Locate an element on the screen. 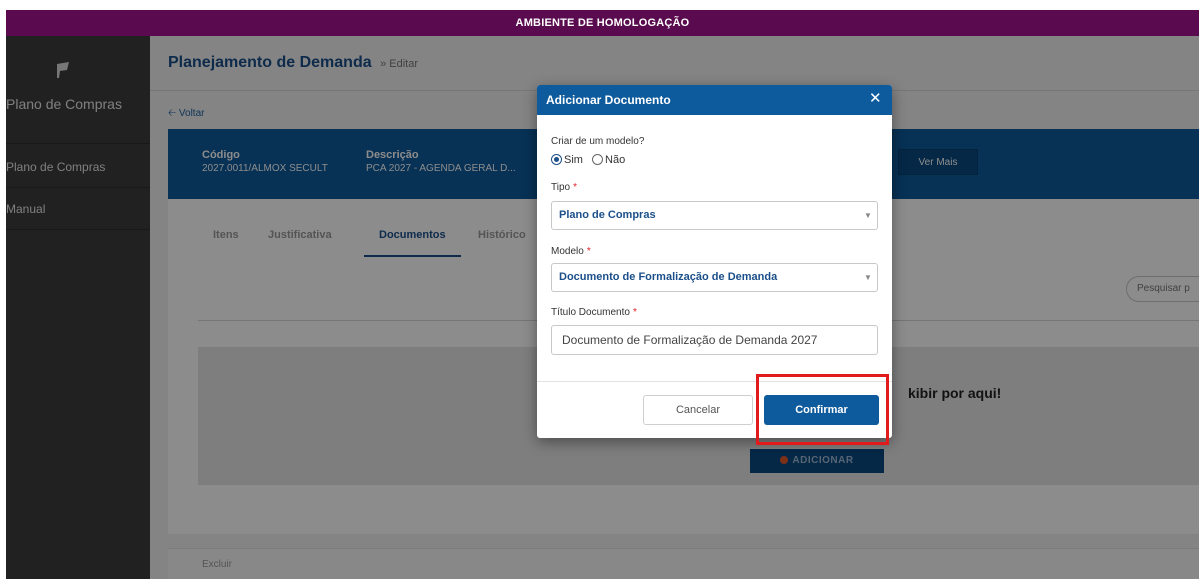 Image resolution: width=1199 pixels, height=579 pixels. confirm-highlight-box is located at coordinates (822, 409).